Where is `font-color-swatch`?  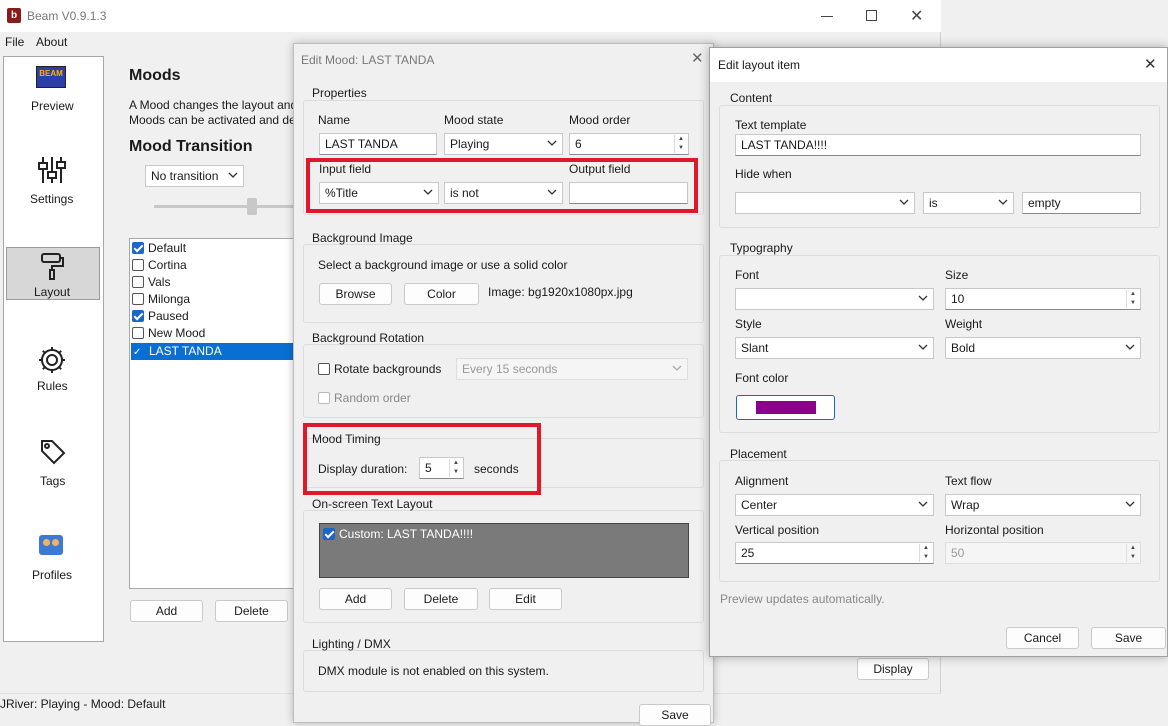
font-color-swatch is located at coordinates (786, 407).